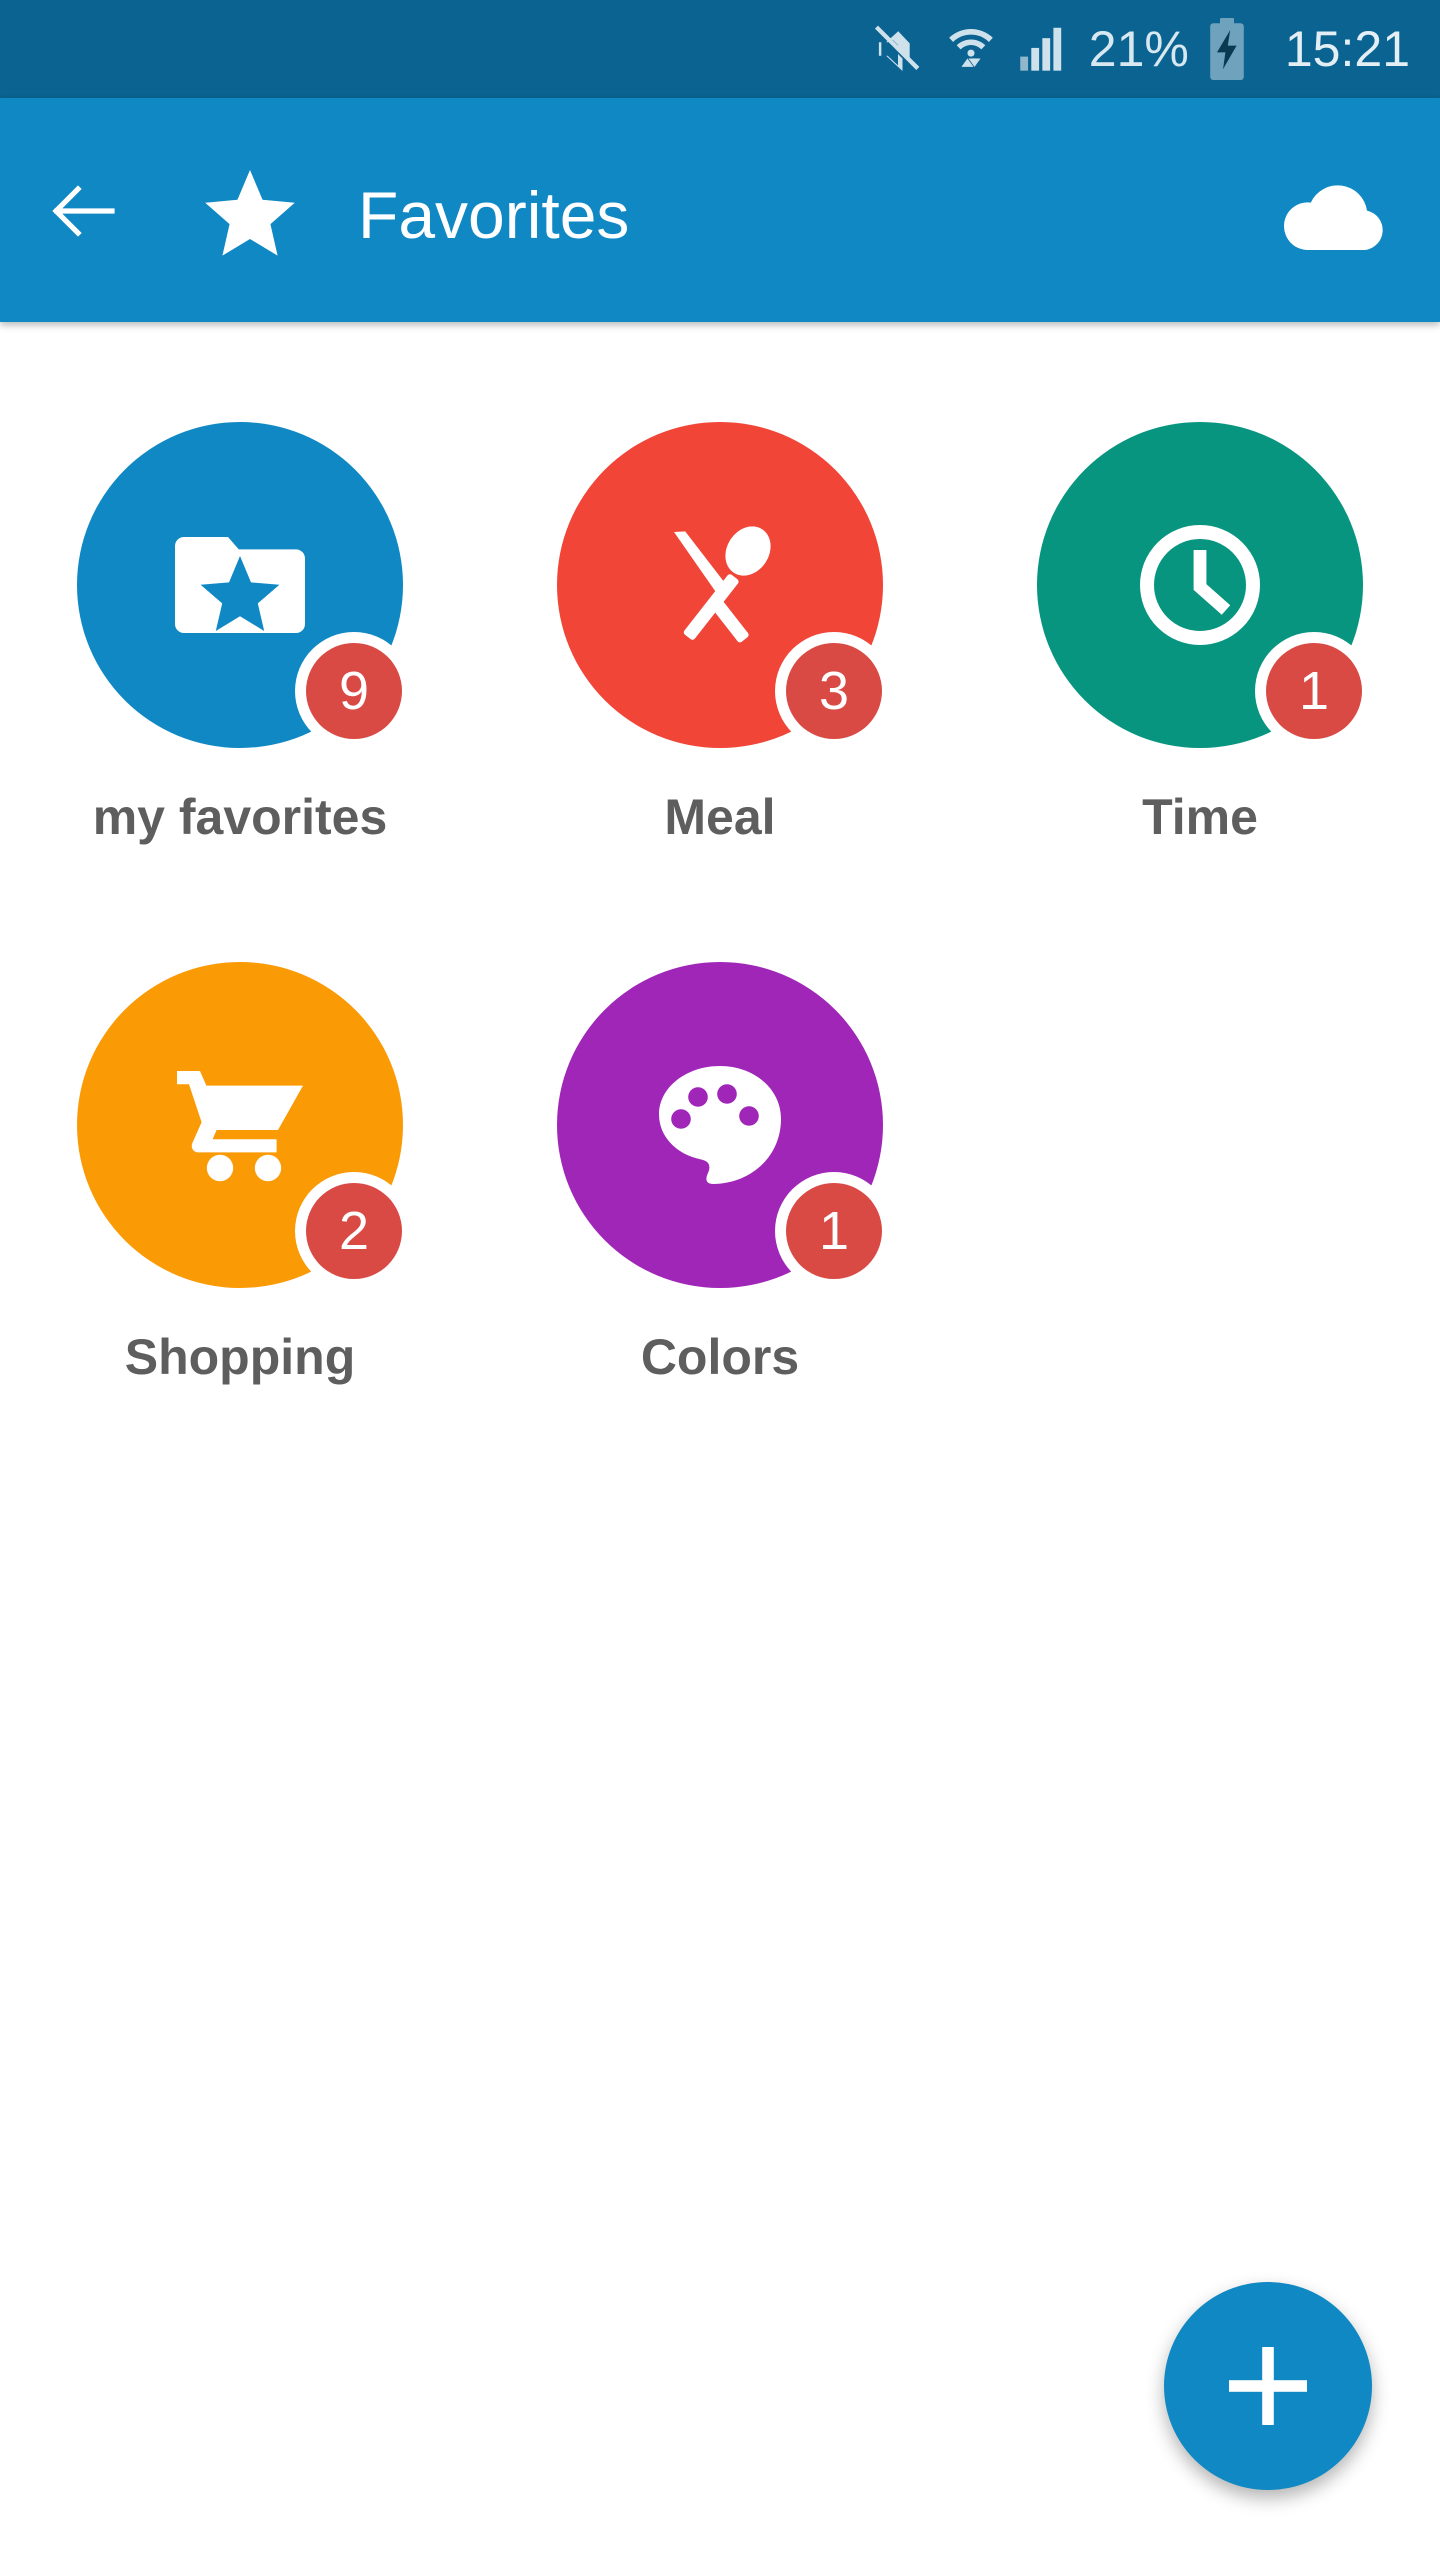  I want to click on category-label: Meal, so click(720, 817).